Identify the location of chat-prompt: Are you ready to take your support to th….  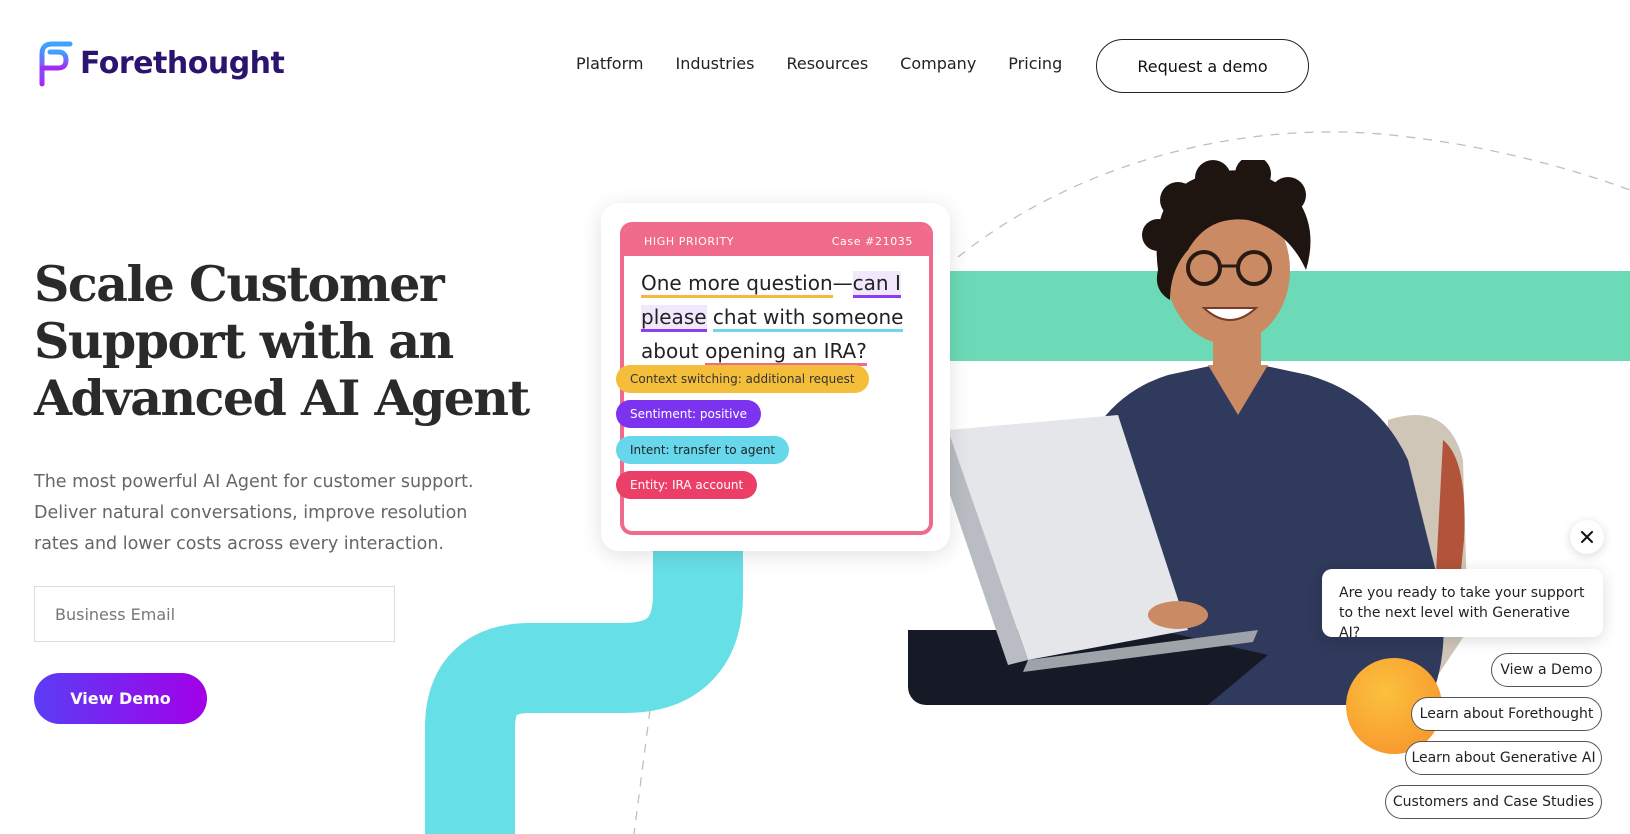
(1462, 605).